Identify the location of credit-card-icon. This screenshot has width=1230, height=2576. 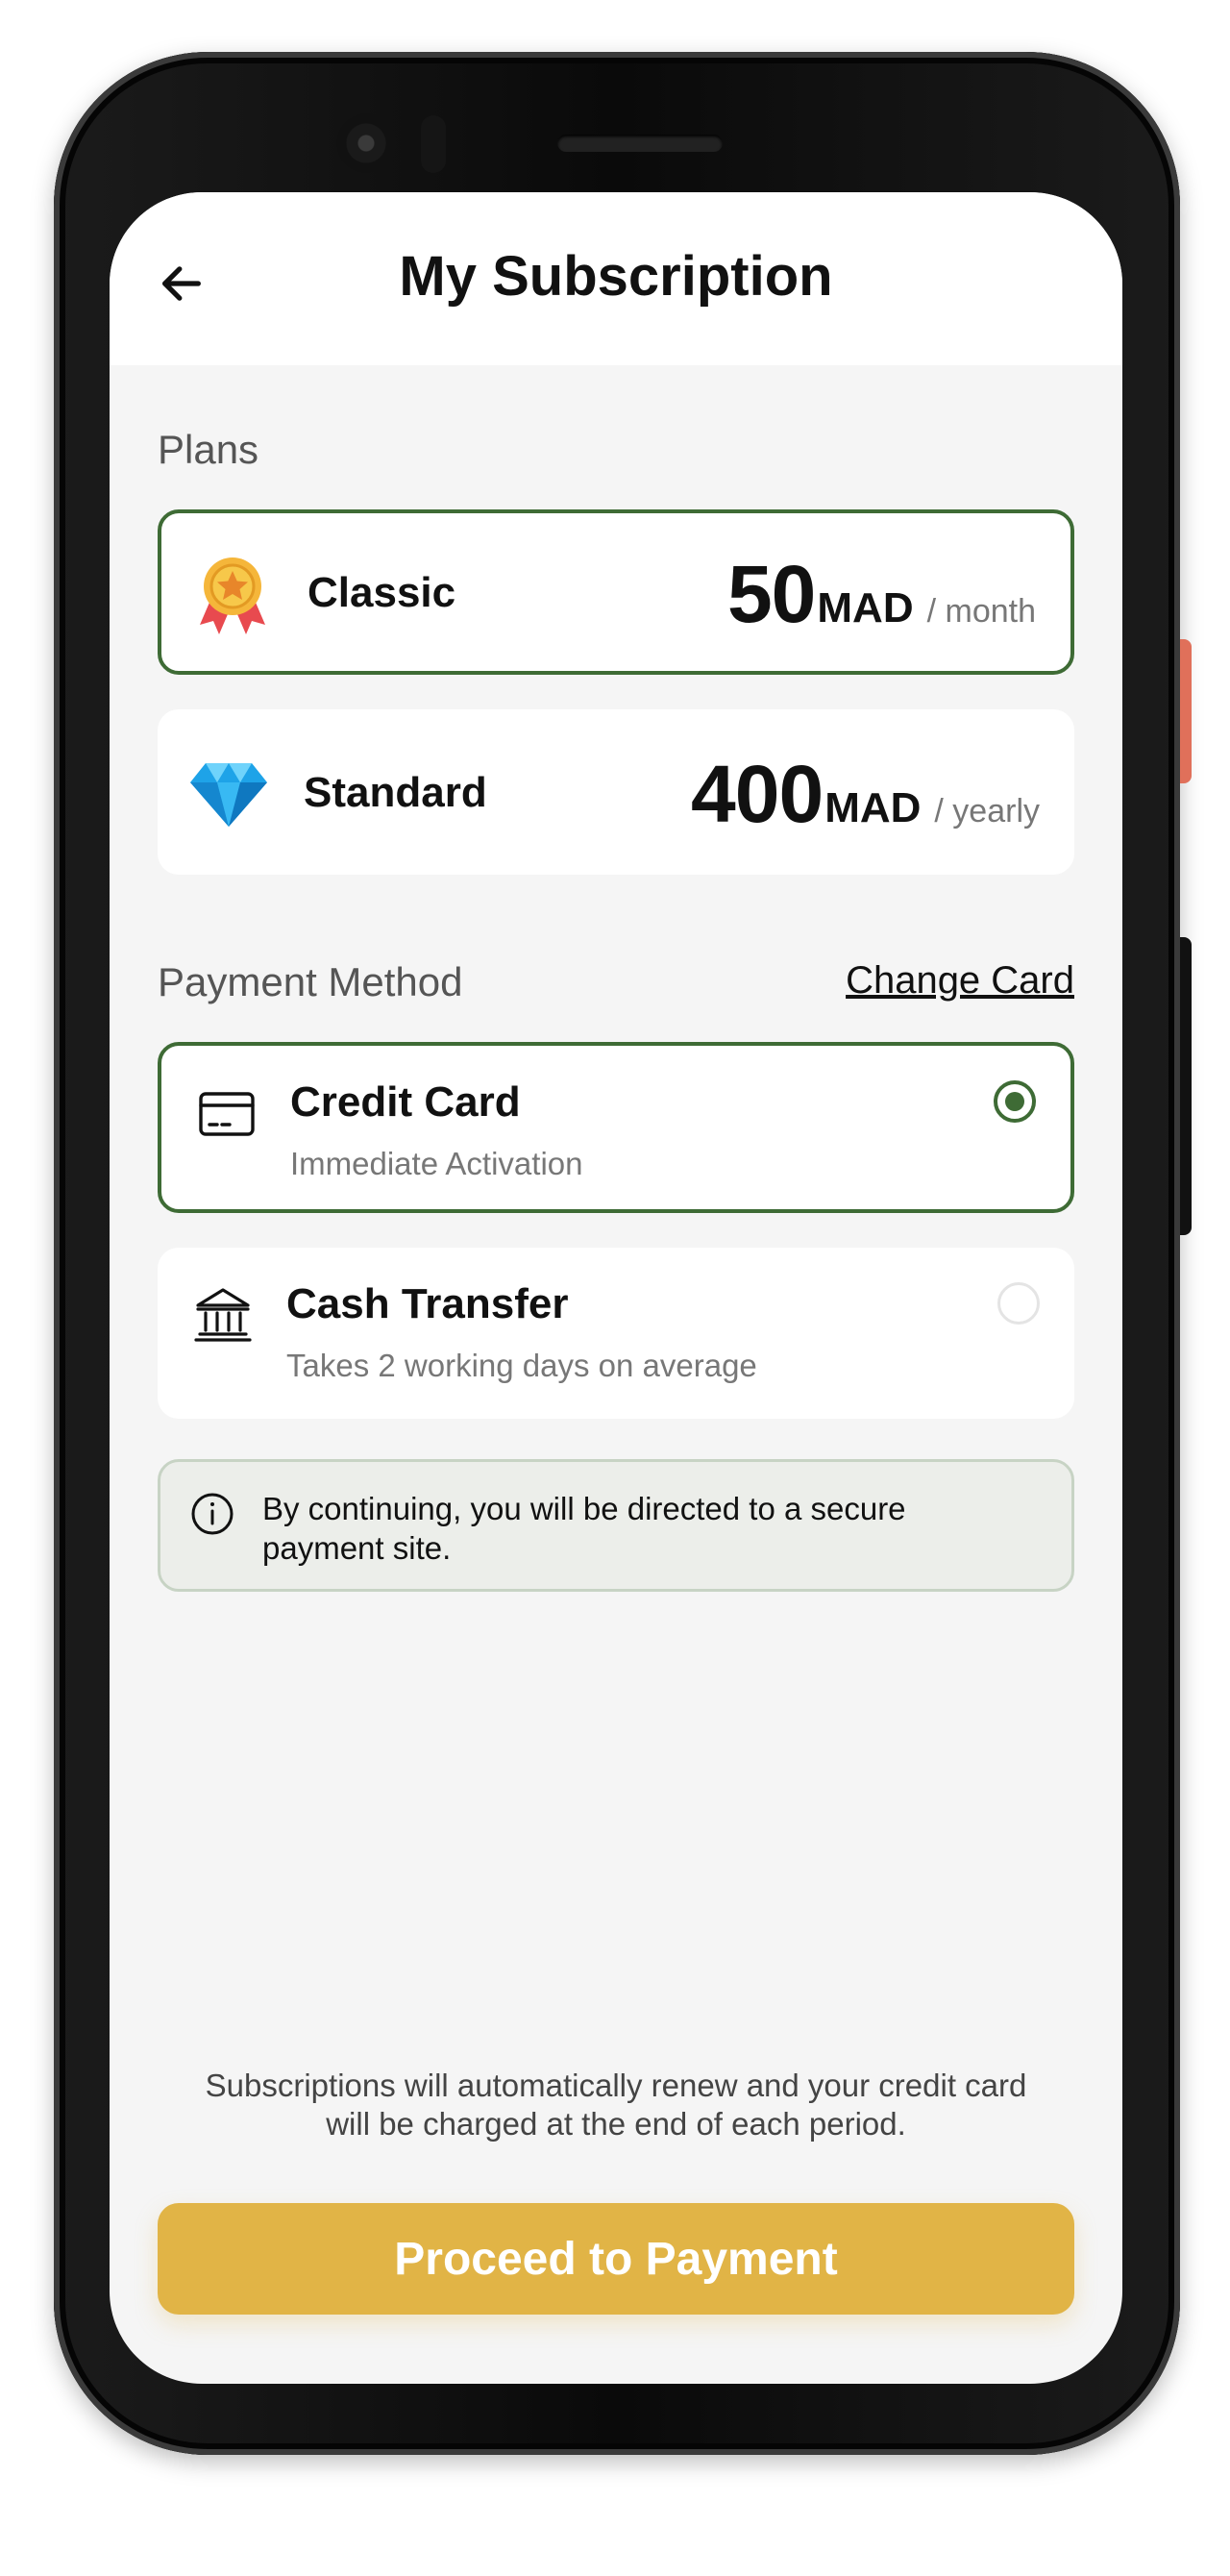
(227, 1114).